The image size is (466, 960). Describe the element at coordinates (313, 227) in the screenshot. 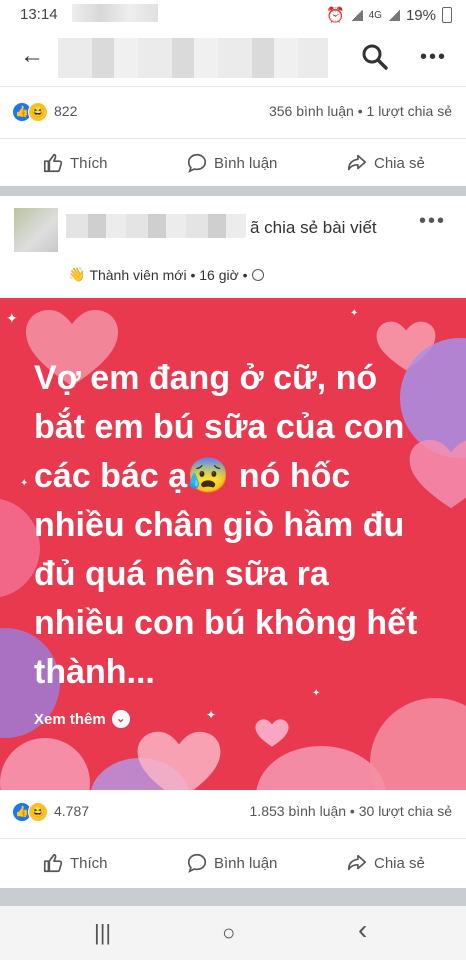

I see `shared-post-text: ã chia sẻ bài viết` at that location.